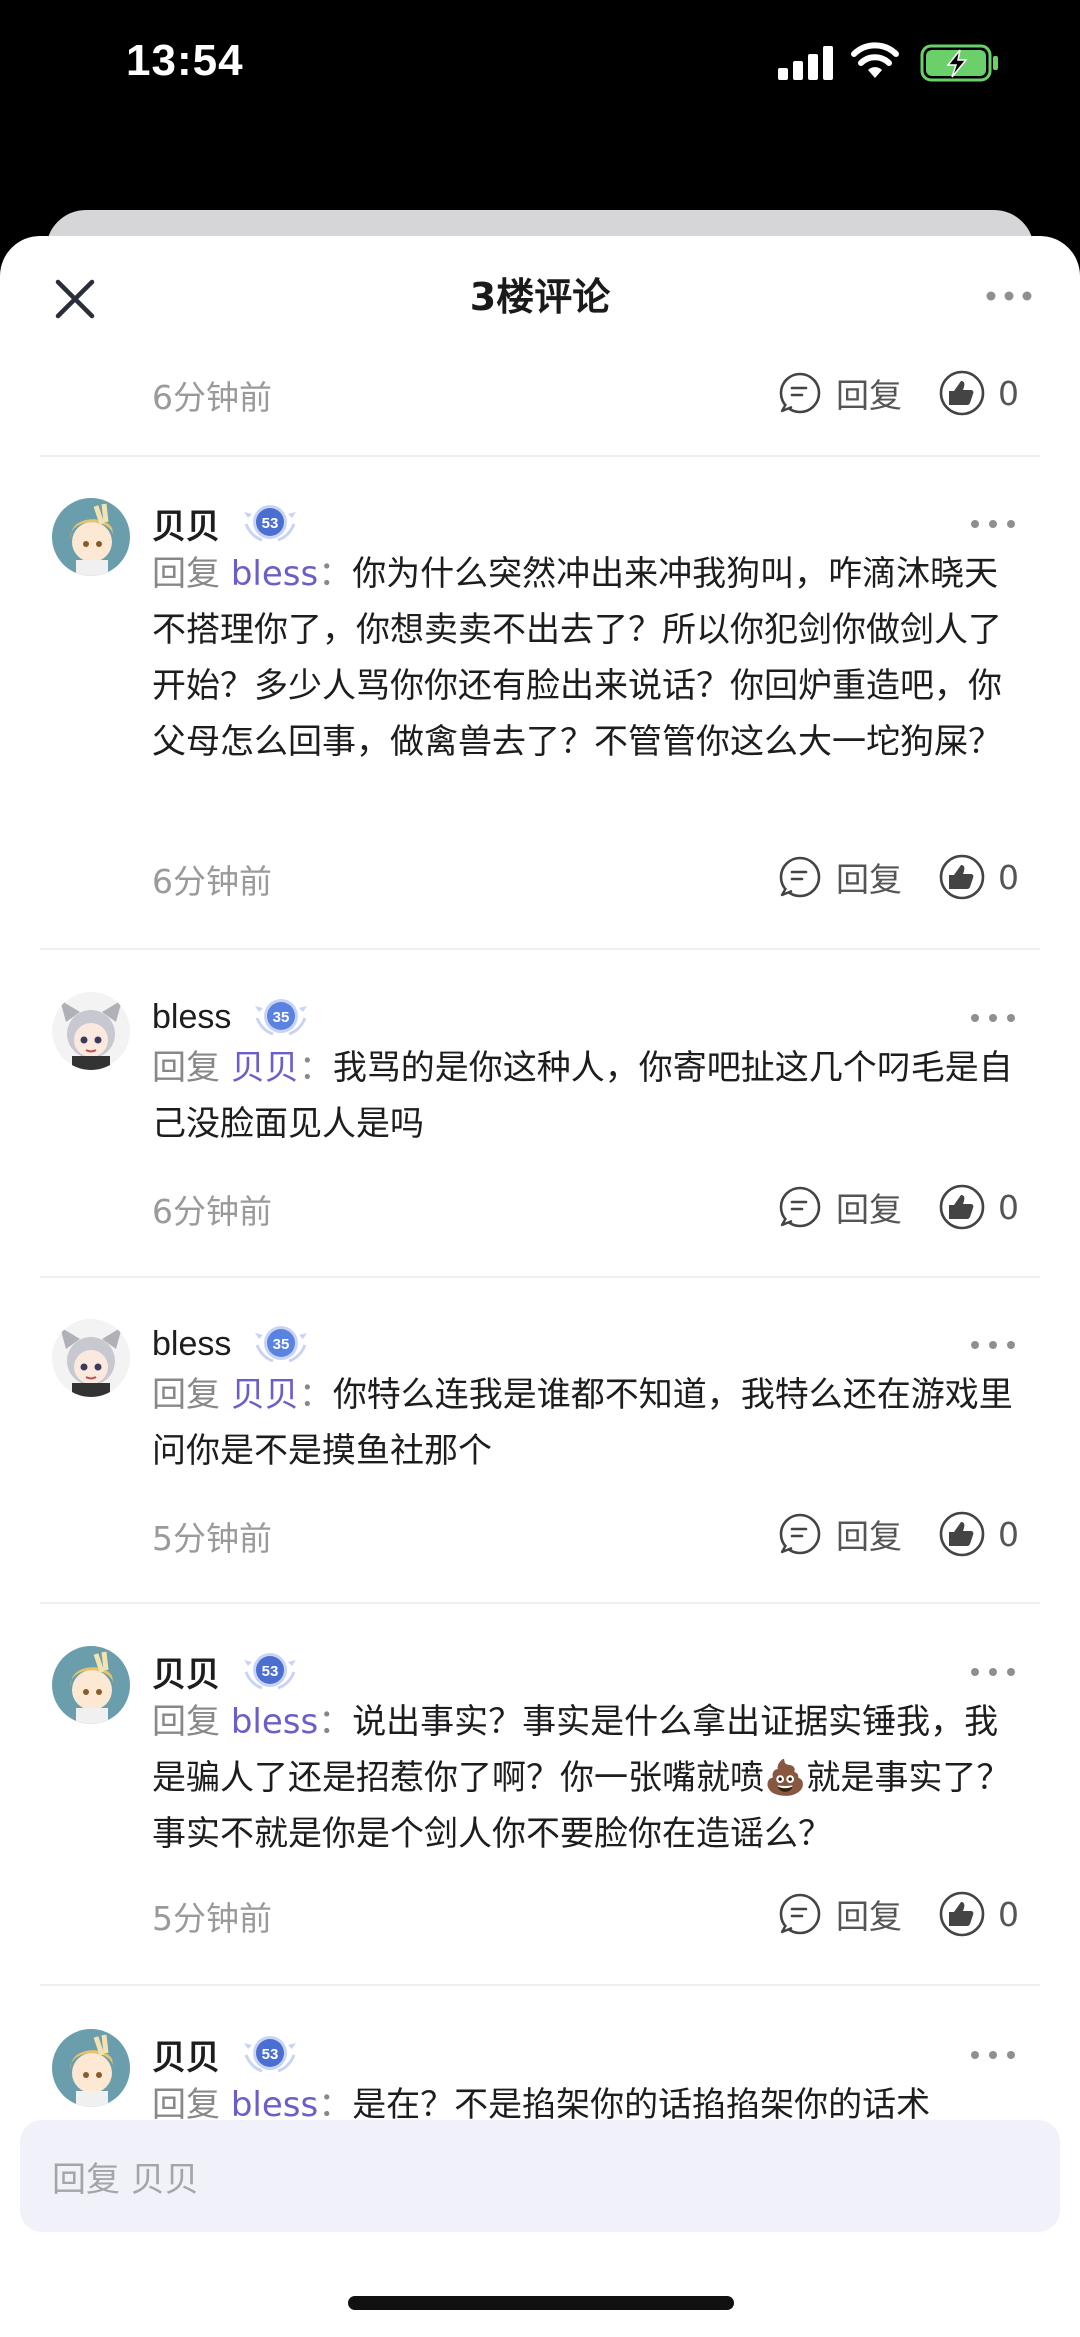 The image size is (1080, 2337). I want to click on reply-input-placeholder: 回复 贝贝, so click(125, 2180).